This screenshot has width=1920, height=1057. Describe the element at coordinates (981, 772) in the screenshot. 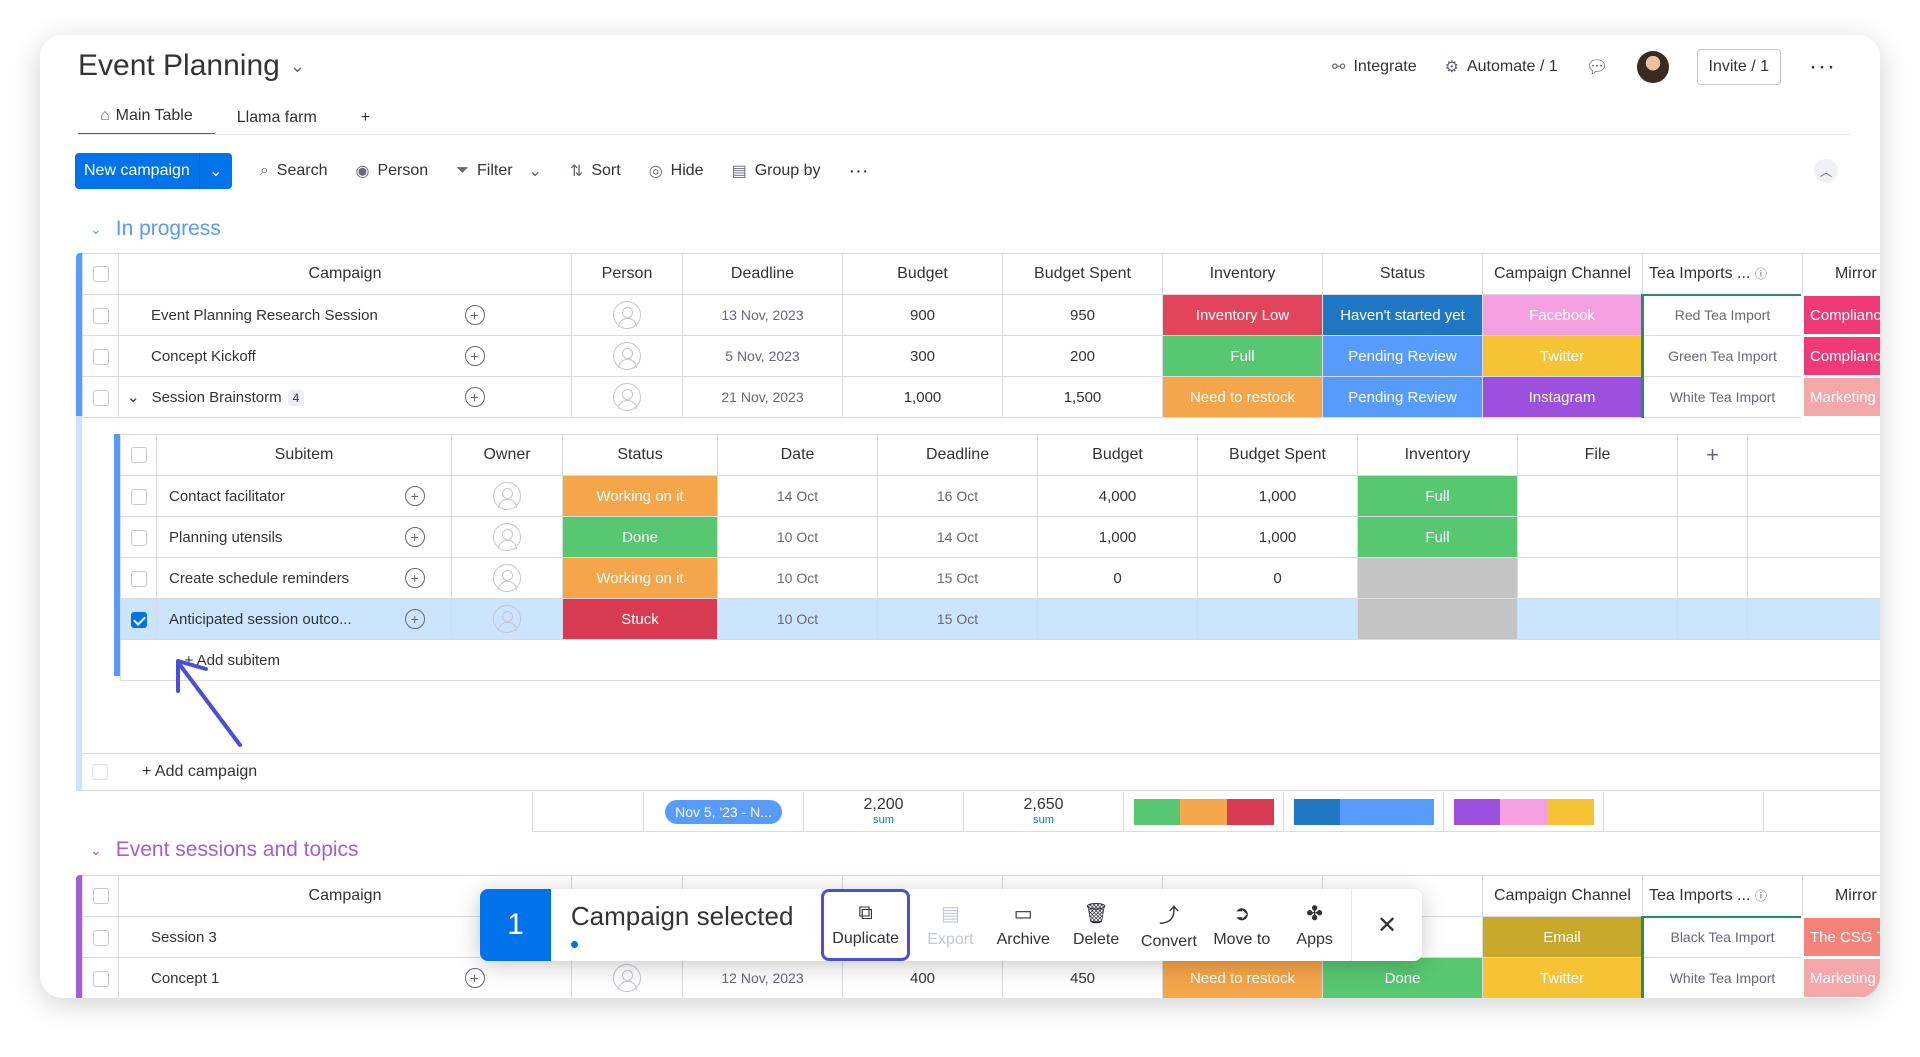

I see `add-campaign-row: + Add campaign` at that location.